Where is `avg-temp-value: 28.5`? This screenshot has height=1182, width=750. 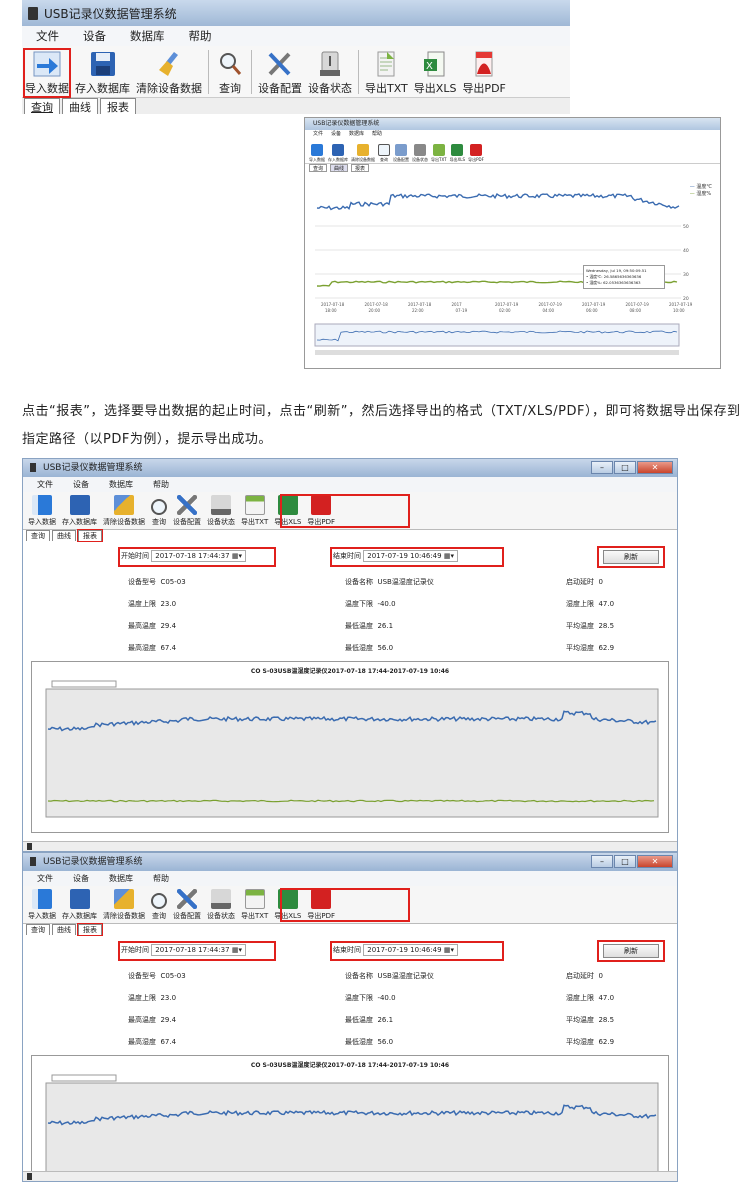 avg-temp-value: 28.5 is located at coordinates (606, 626).